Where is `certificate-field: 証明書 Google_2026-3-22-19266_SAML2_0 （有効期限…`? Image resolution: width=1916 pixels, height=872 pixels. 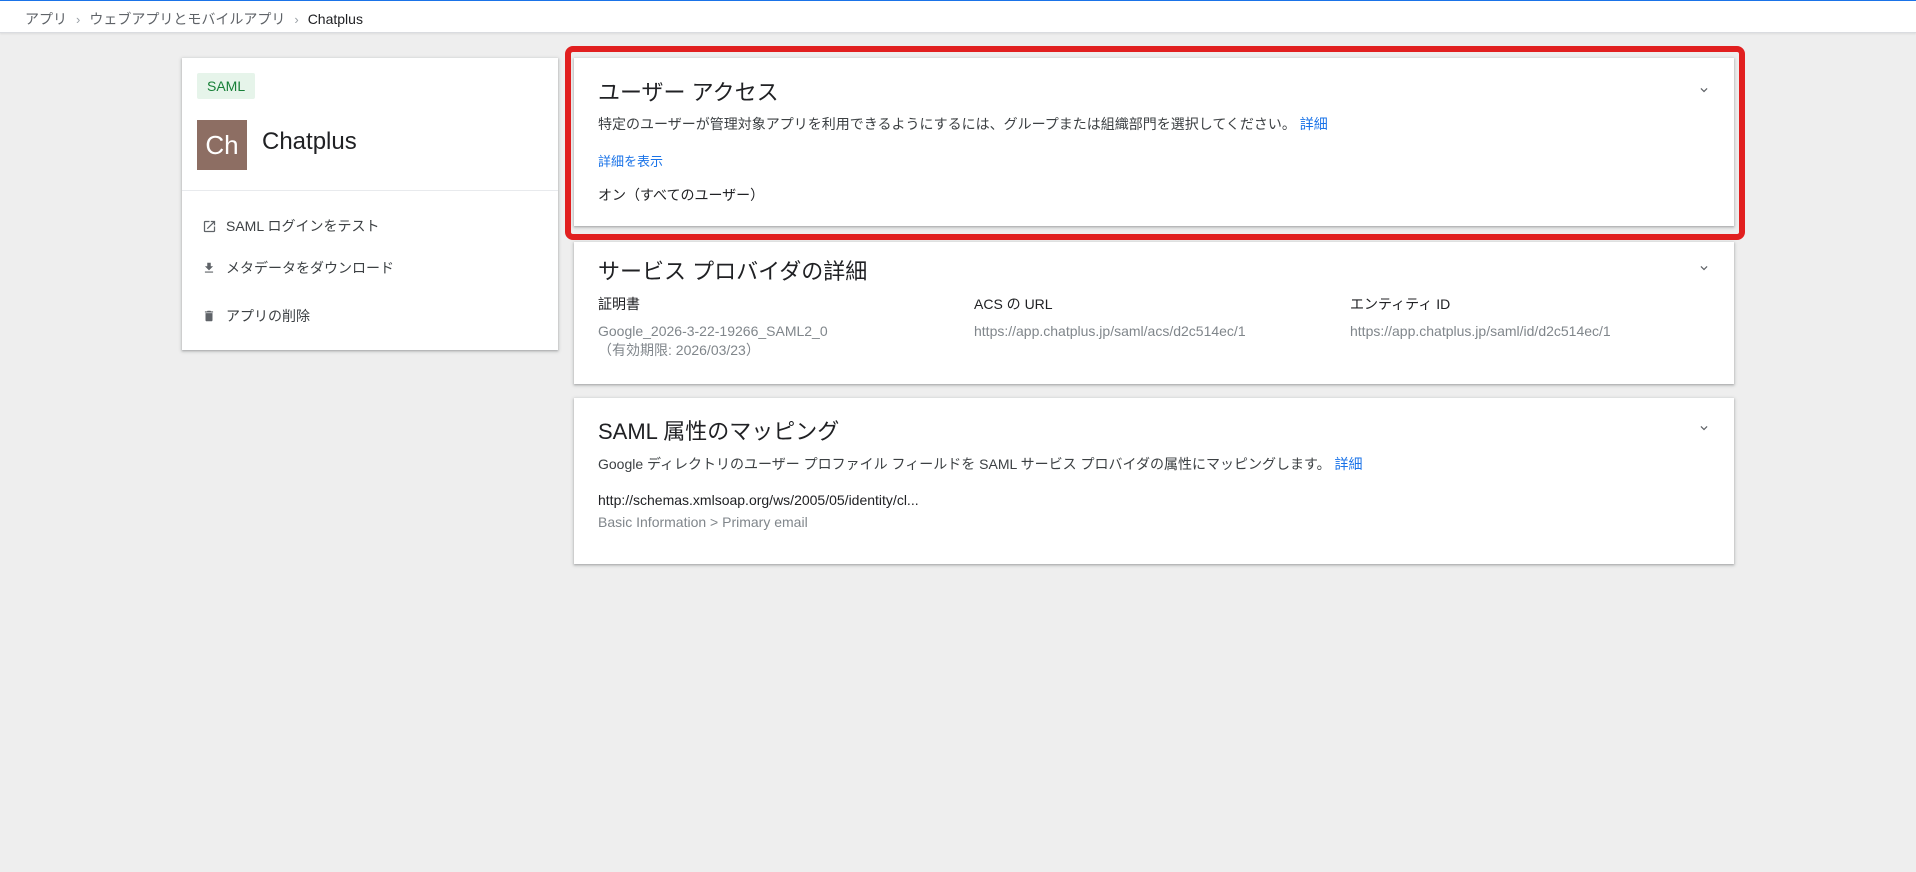 certificate-field: 証明書 Google_2026-3-22-19266_SAML2_0 （有効期限… is located at coordinates (713, 327).